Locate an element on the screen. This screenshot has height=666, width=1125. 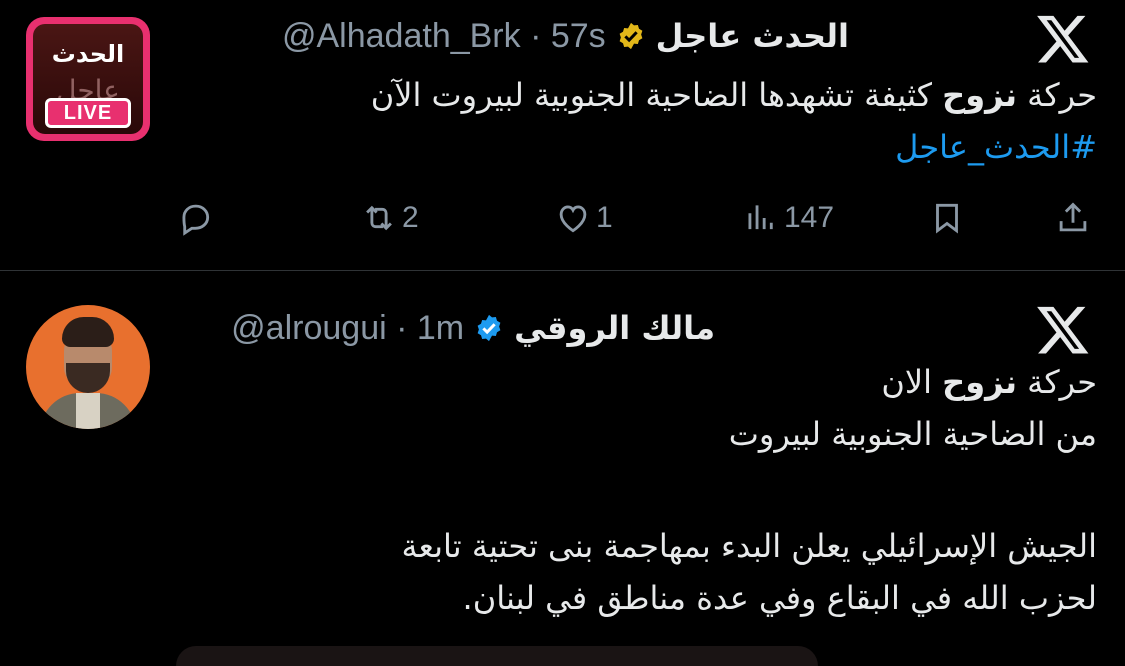
tweet-text-part: الان is located at coordinates (912, 382).